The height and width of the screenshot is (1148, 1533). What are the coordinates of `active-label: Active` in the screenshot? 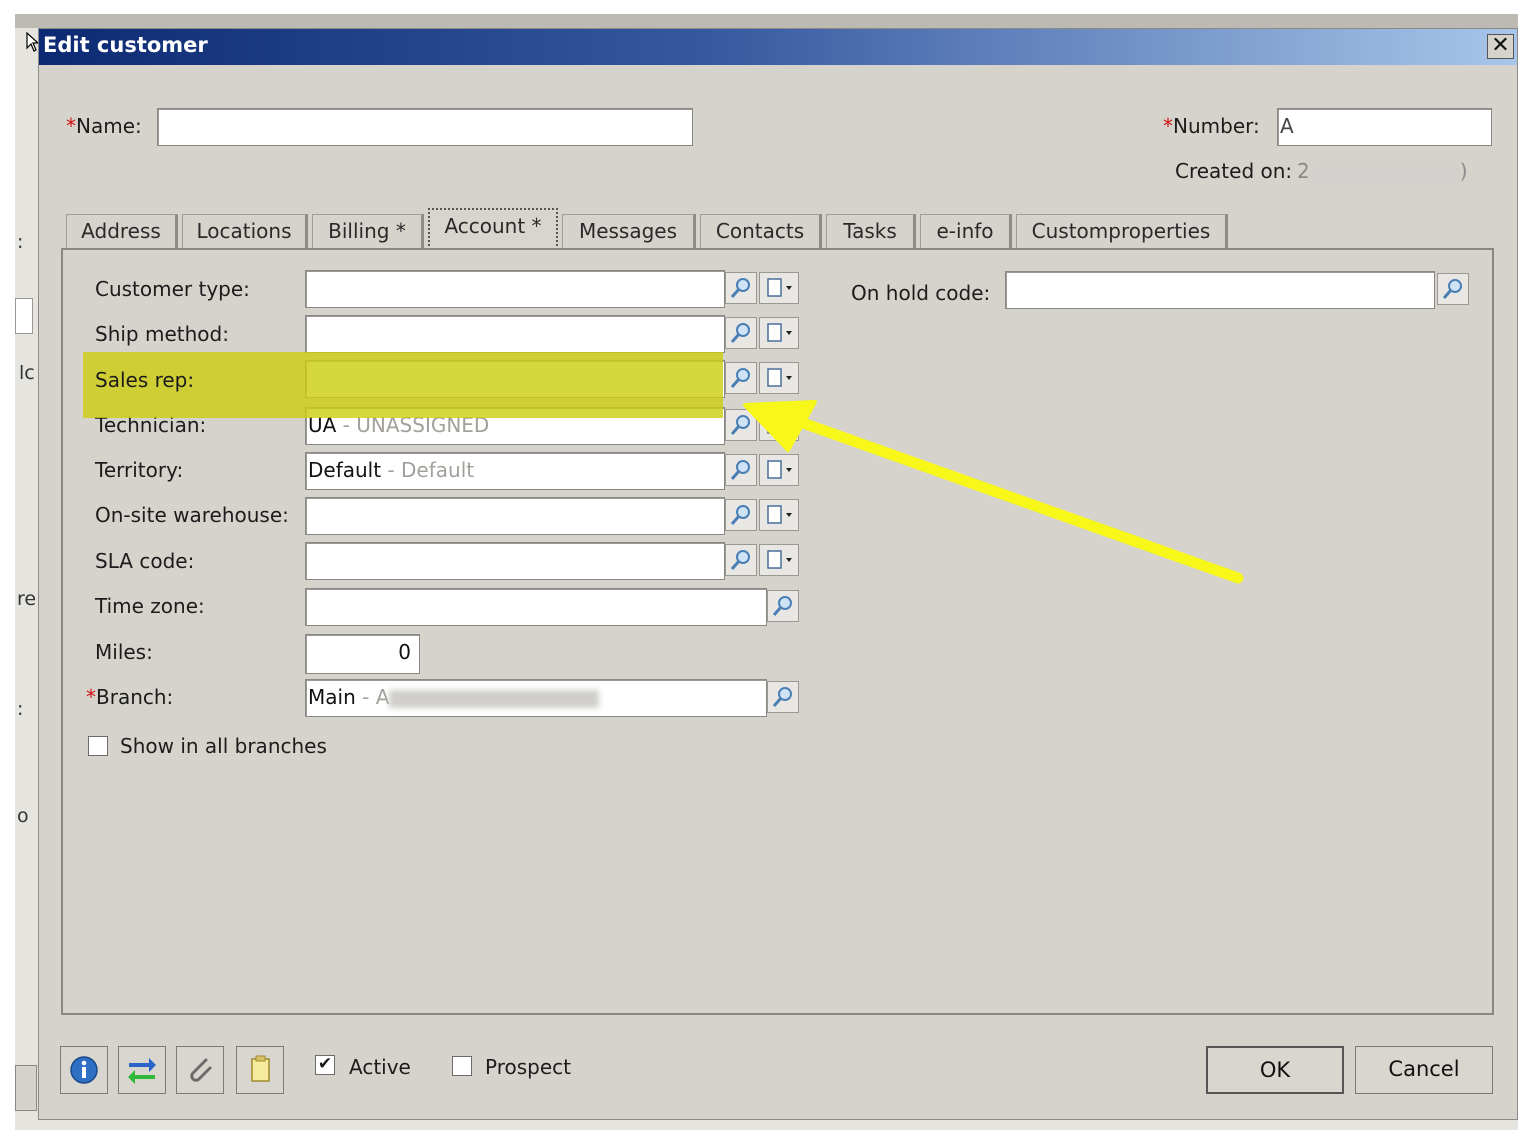 It's located at (380, 1067).